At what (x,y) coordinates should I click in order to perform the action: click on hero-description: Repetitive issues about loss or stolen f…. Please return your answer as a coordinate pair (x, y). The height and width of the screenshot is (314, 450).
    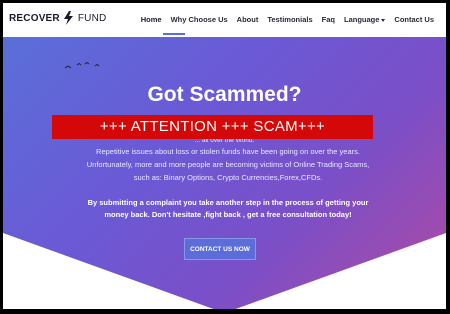
    Looking at the image, I should click on (228, 164).